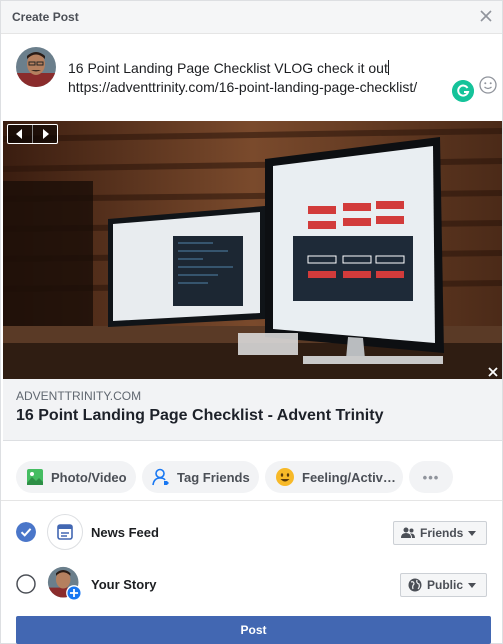  I want to click on feeling-emoji-icon, so click(285, 477).